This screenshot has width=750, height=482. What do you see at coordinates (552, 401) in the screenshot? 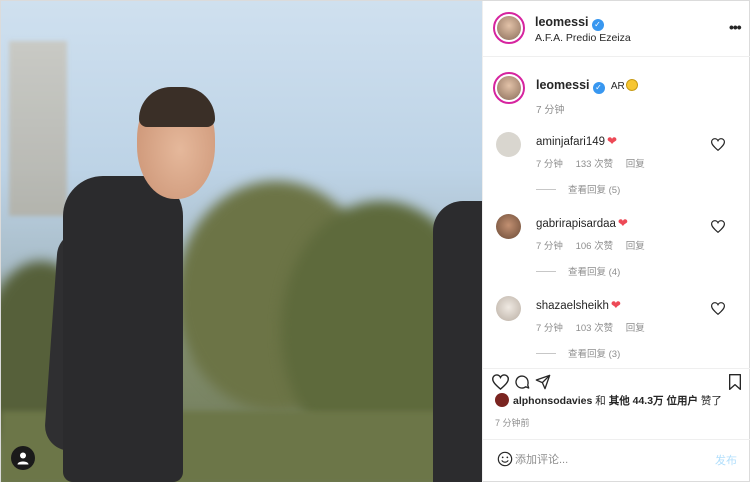
I see `liker-username: alphonsodavies` at bounding box center [552, 401].